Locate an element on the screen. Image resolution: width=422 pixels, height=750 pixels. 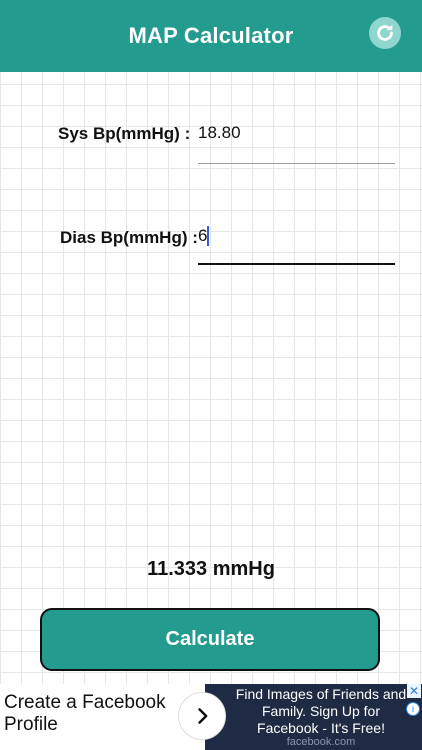
diastolic-label: Dias Bp(mmHg) : is located at coordinates (129, 237).